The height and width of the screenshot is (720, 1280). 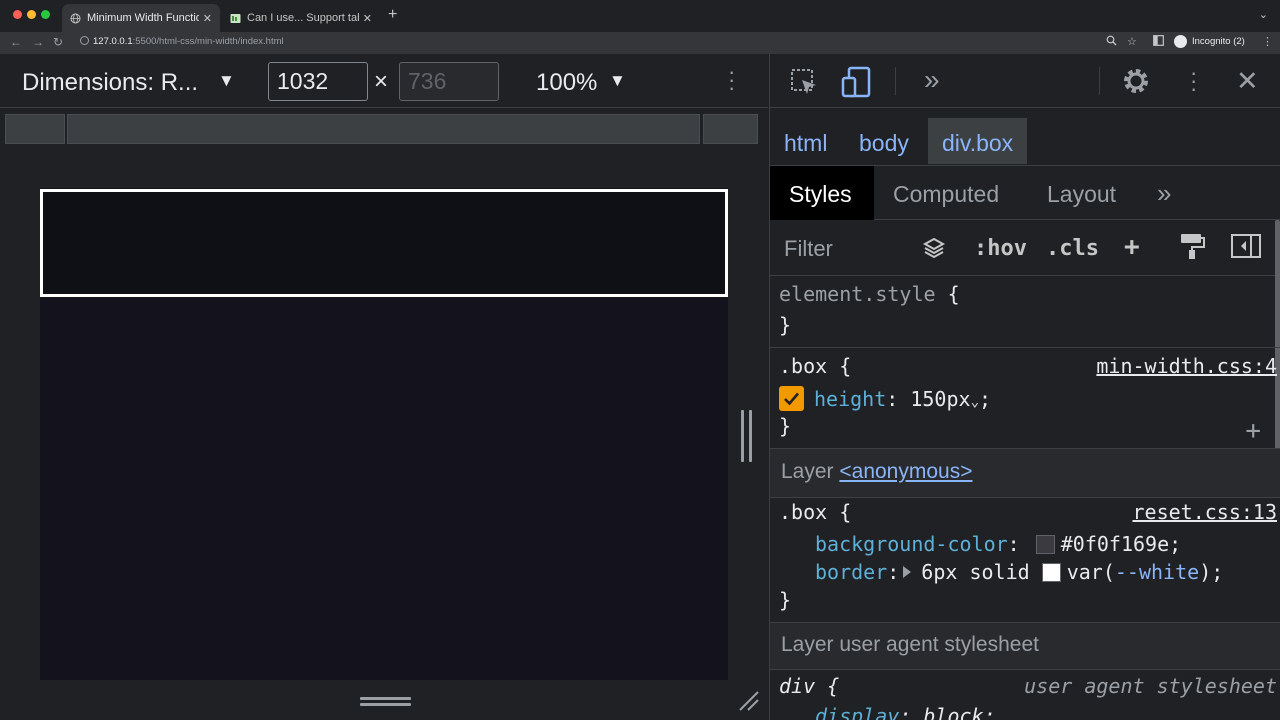 What do you see at coordinates (749, 701) in the screenshot?
I see `resize-corner-icon` at bounding box center [749, 701].